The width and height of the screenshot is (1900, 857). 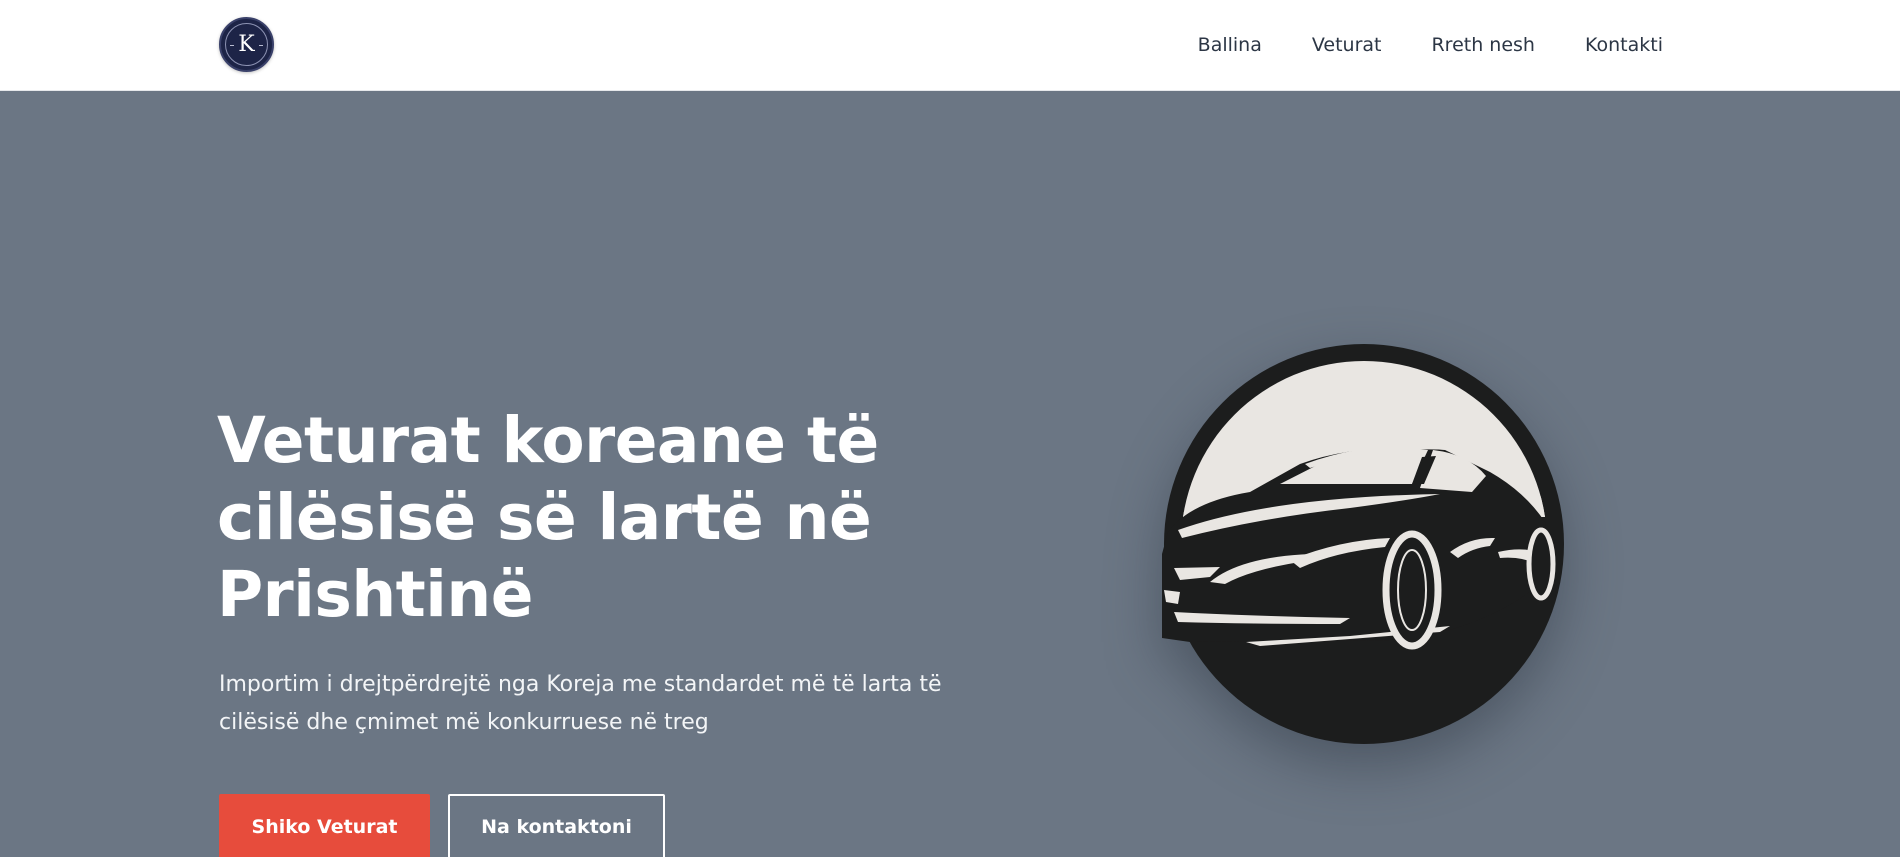 I want to click on logo-letter: K, so click(x=246, y=44).